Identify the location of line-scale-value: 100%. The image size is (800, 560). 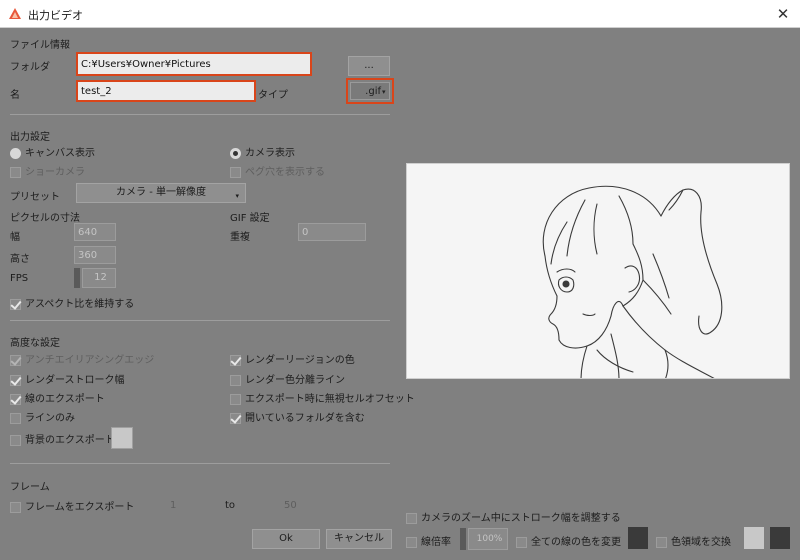
(488, 539).